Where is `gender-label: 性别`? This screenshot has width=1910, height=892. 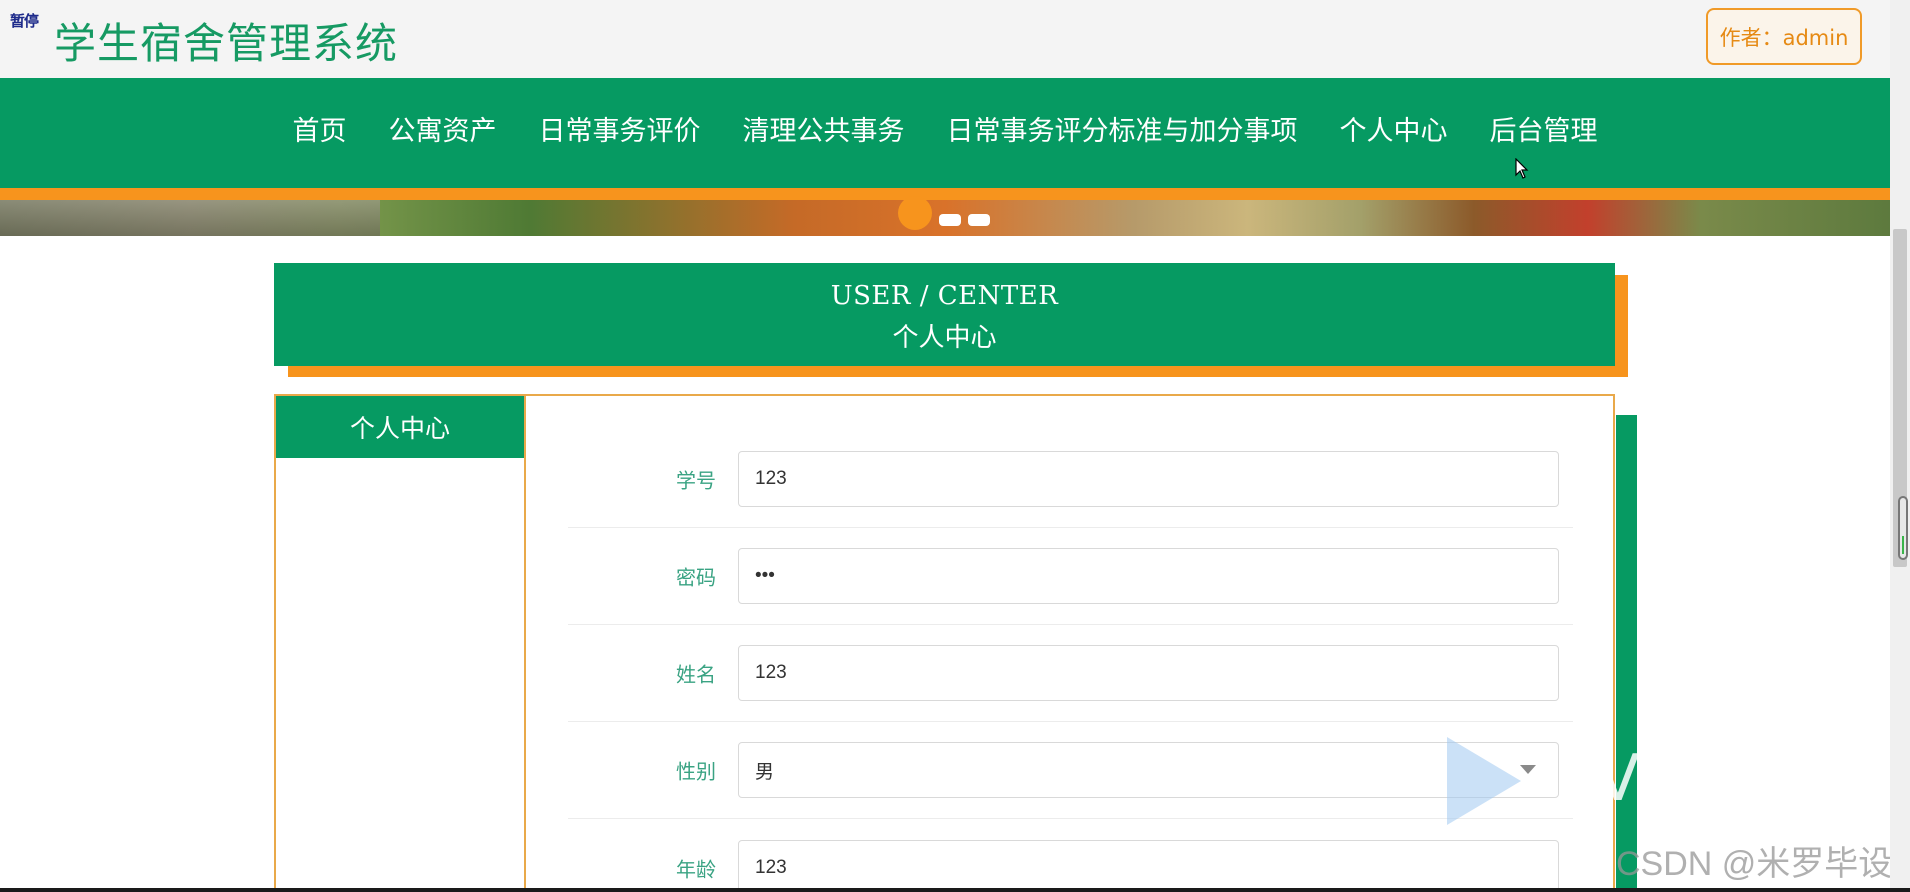
gender-label: 性别 is located at coordinates (696, 771).